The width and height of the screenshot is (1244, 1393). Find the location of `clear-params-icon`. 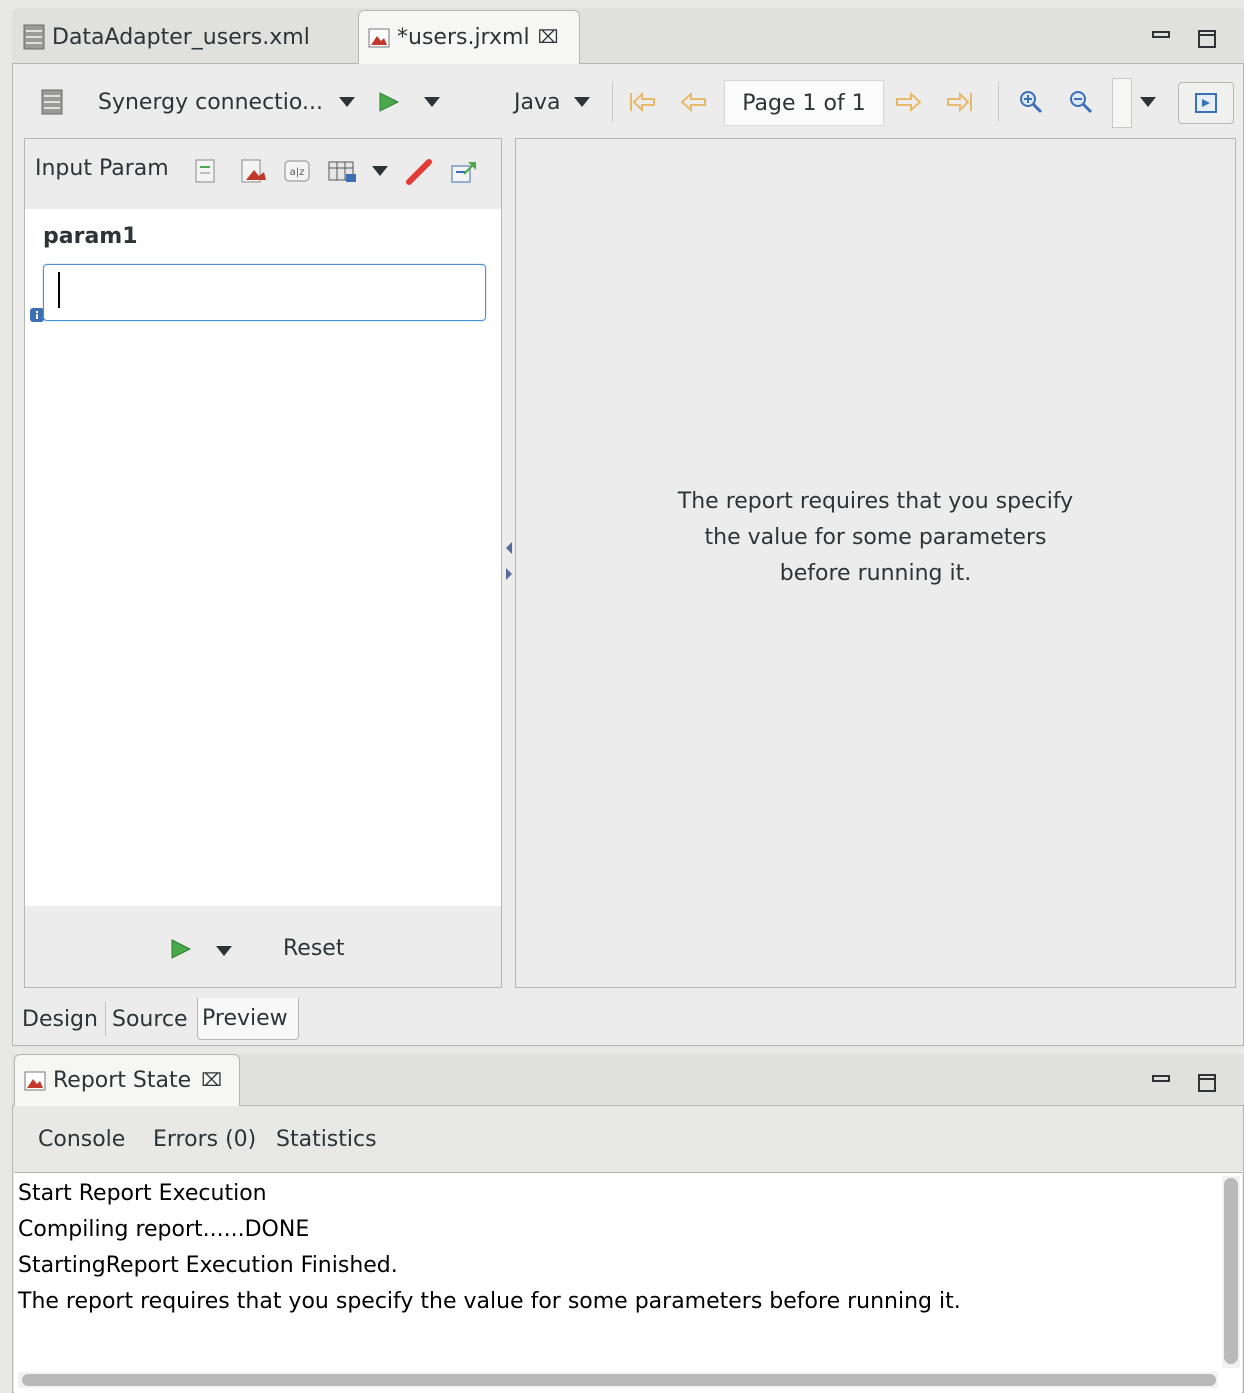

clear-params-icon is located at coordinates (419, 171).